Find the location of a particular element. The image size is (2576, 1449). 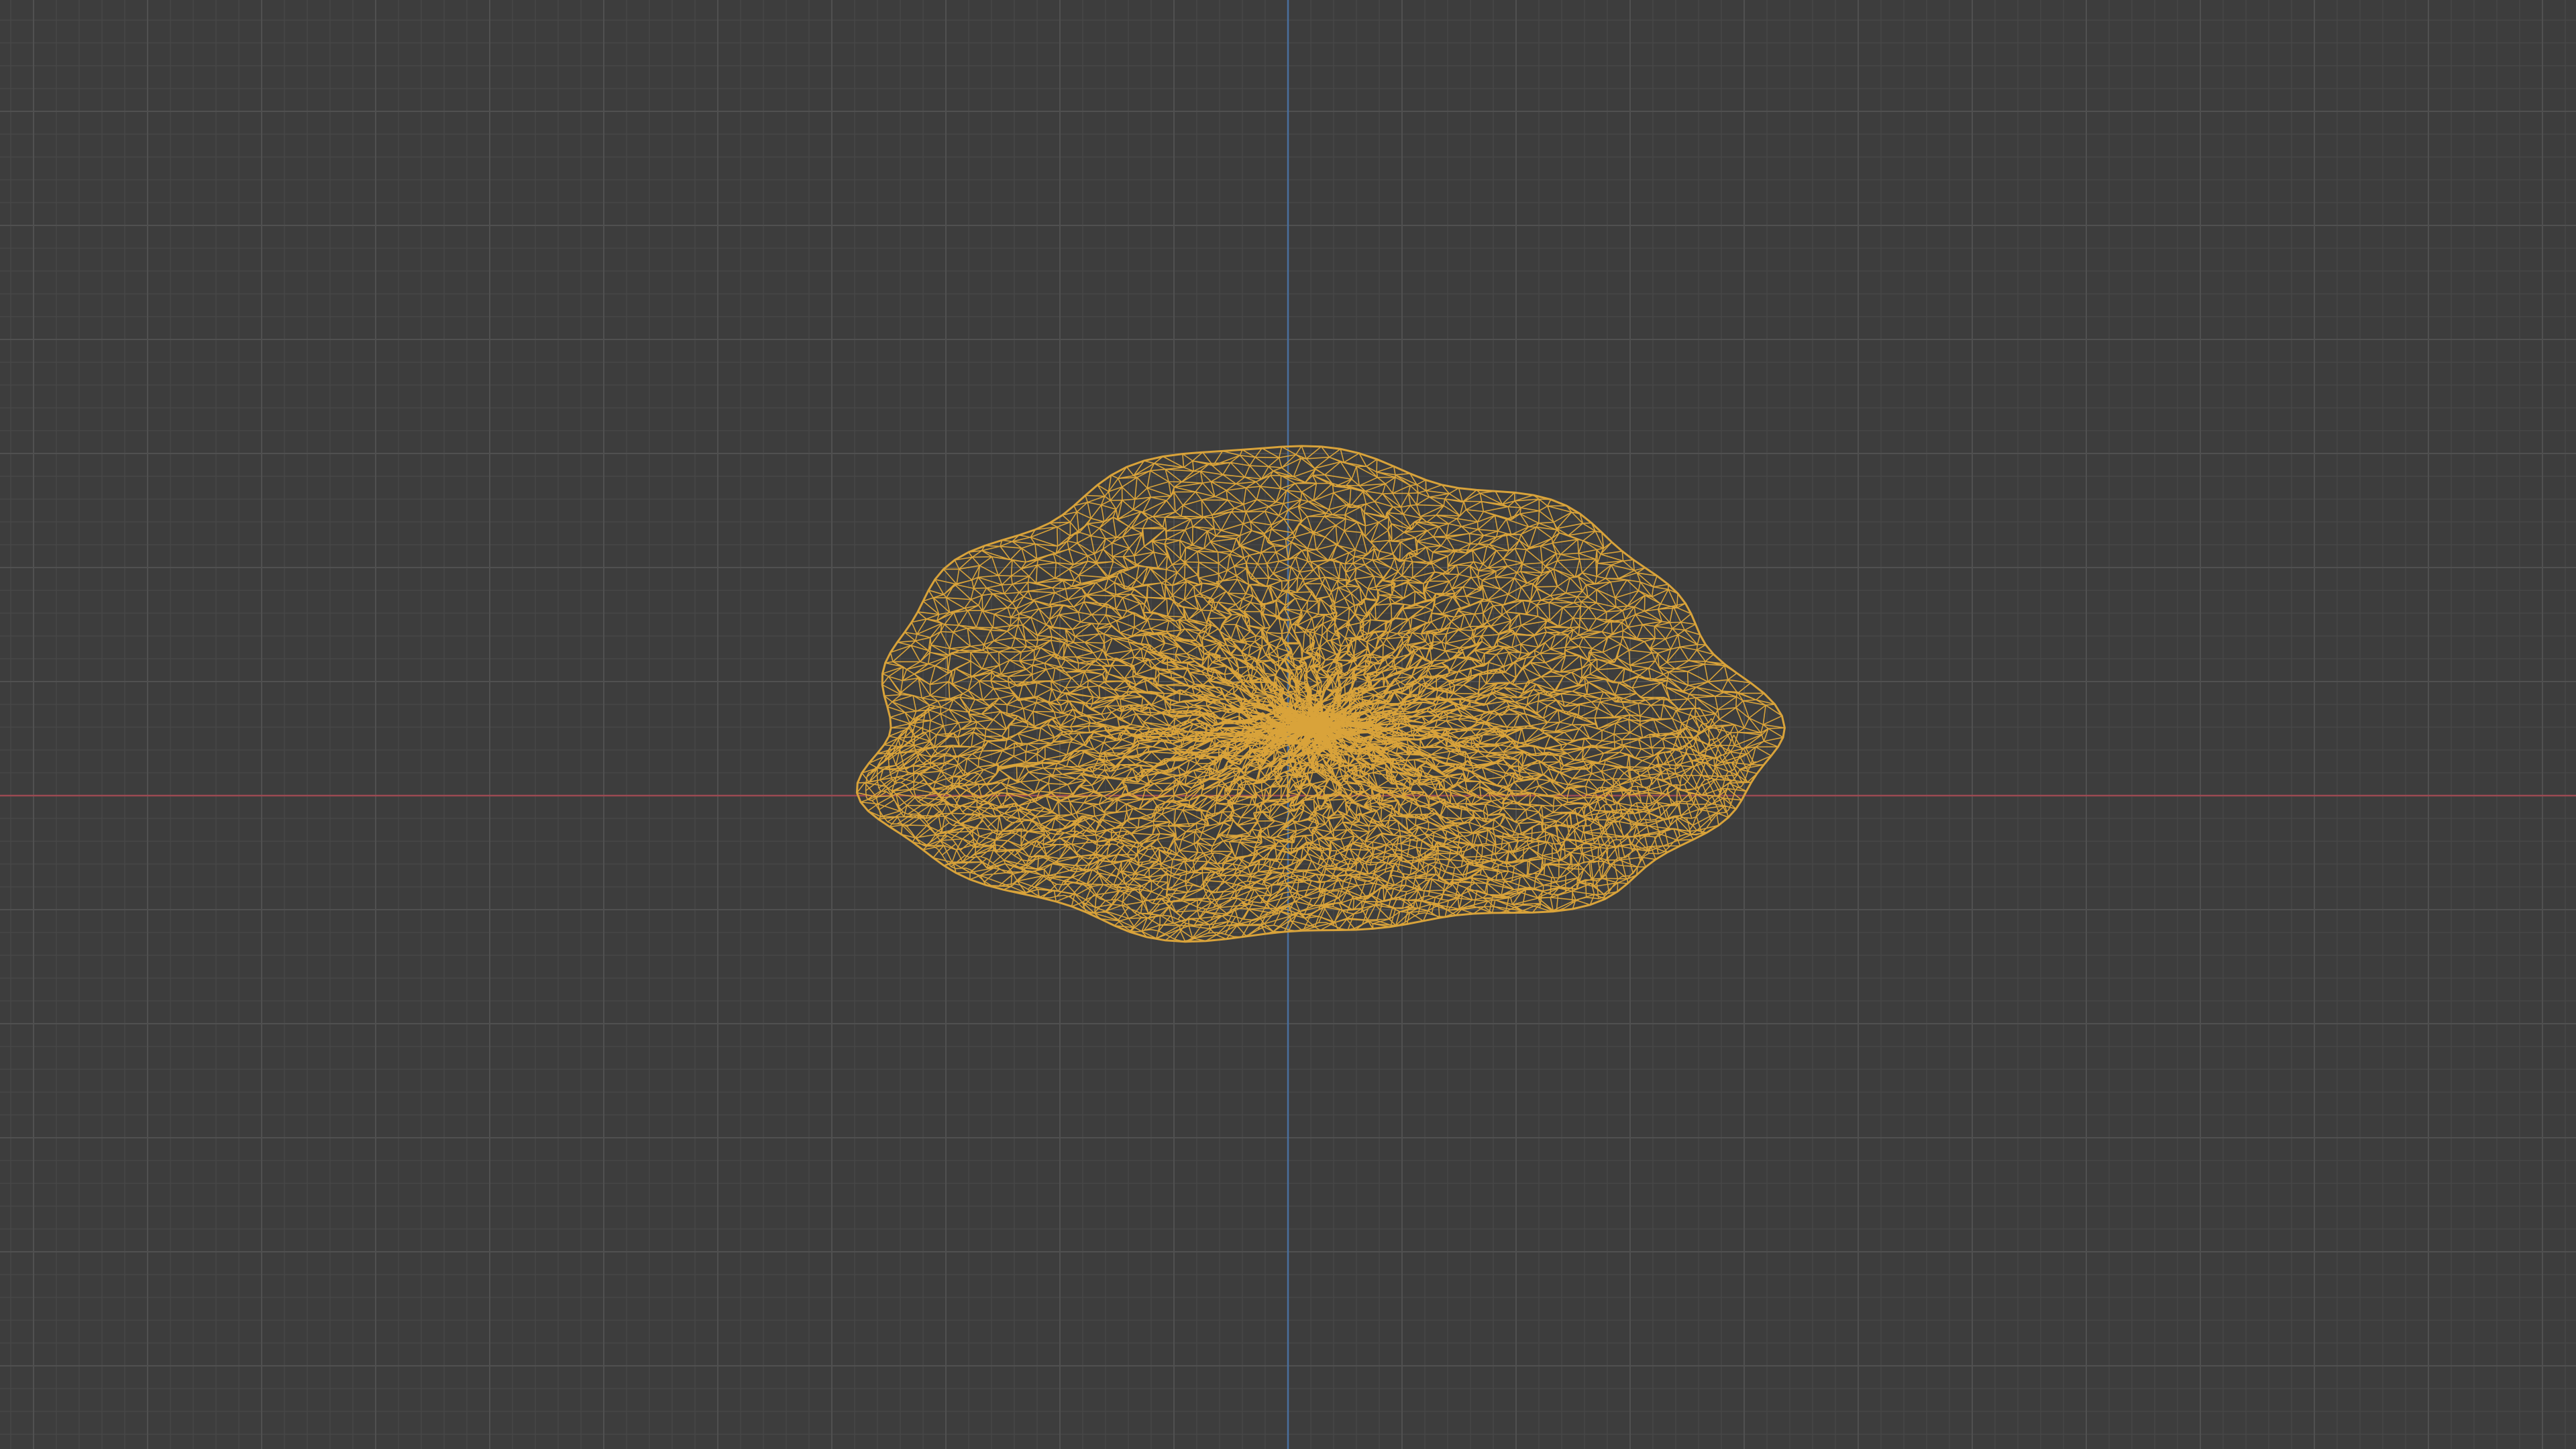

object-origin-marker is located at coordinates (1288, 796).